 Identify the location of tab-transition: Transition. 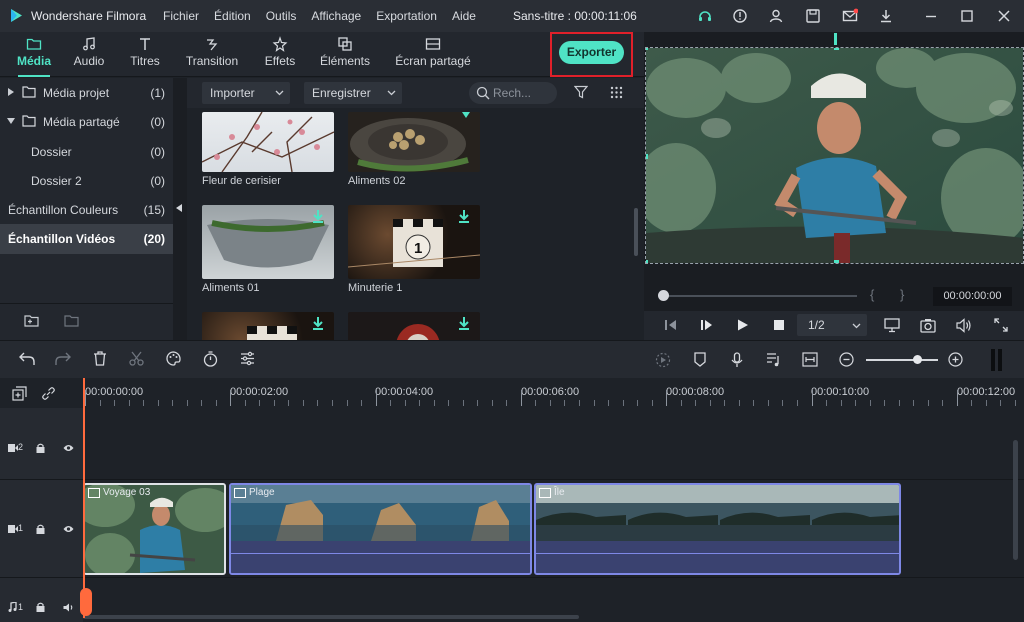
(212, 54).